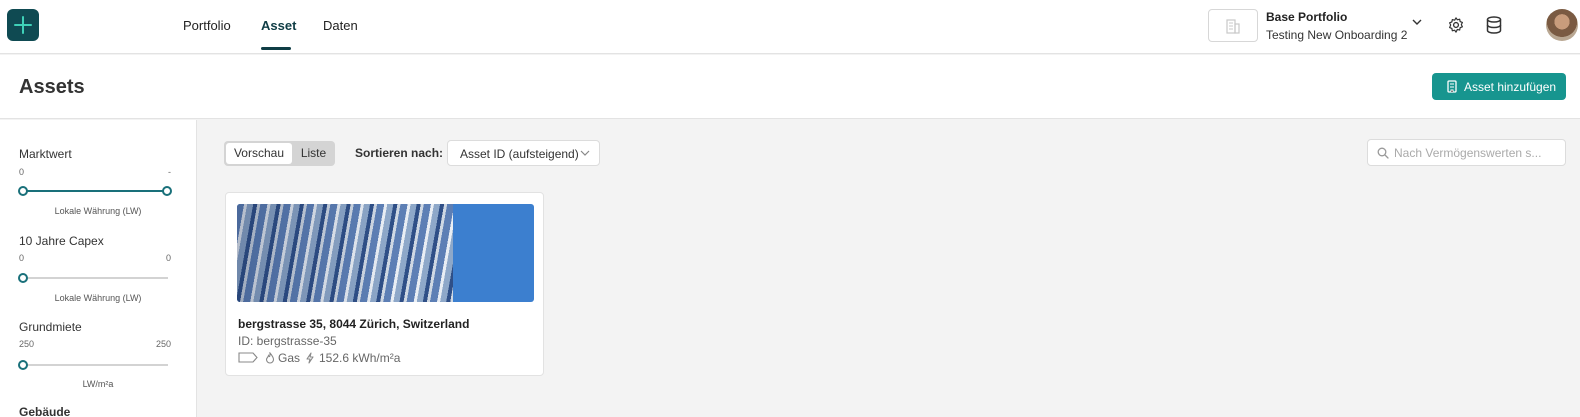 The image size is (1580, 417). What do you see at coordinates (169, 172) in the screenshot?
I see `range-max-value: -` at bounding box center [169, 172].